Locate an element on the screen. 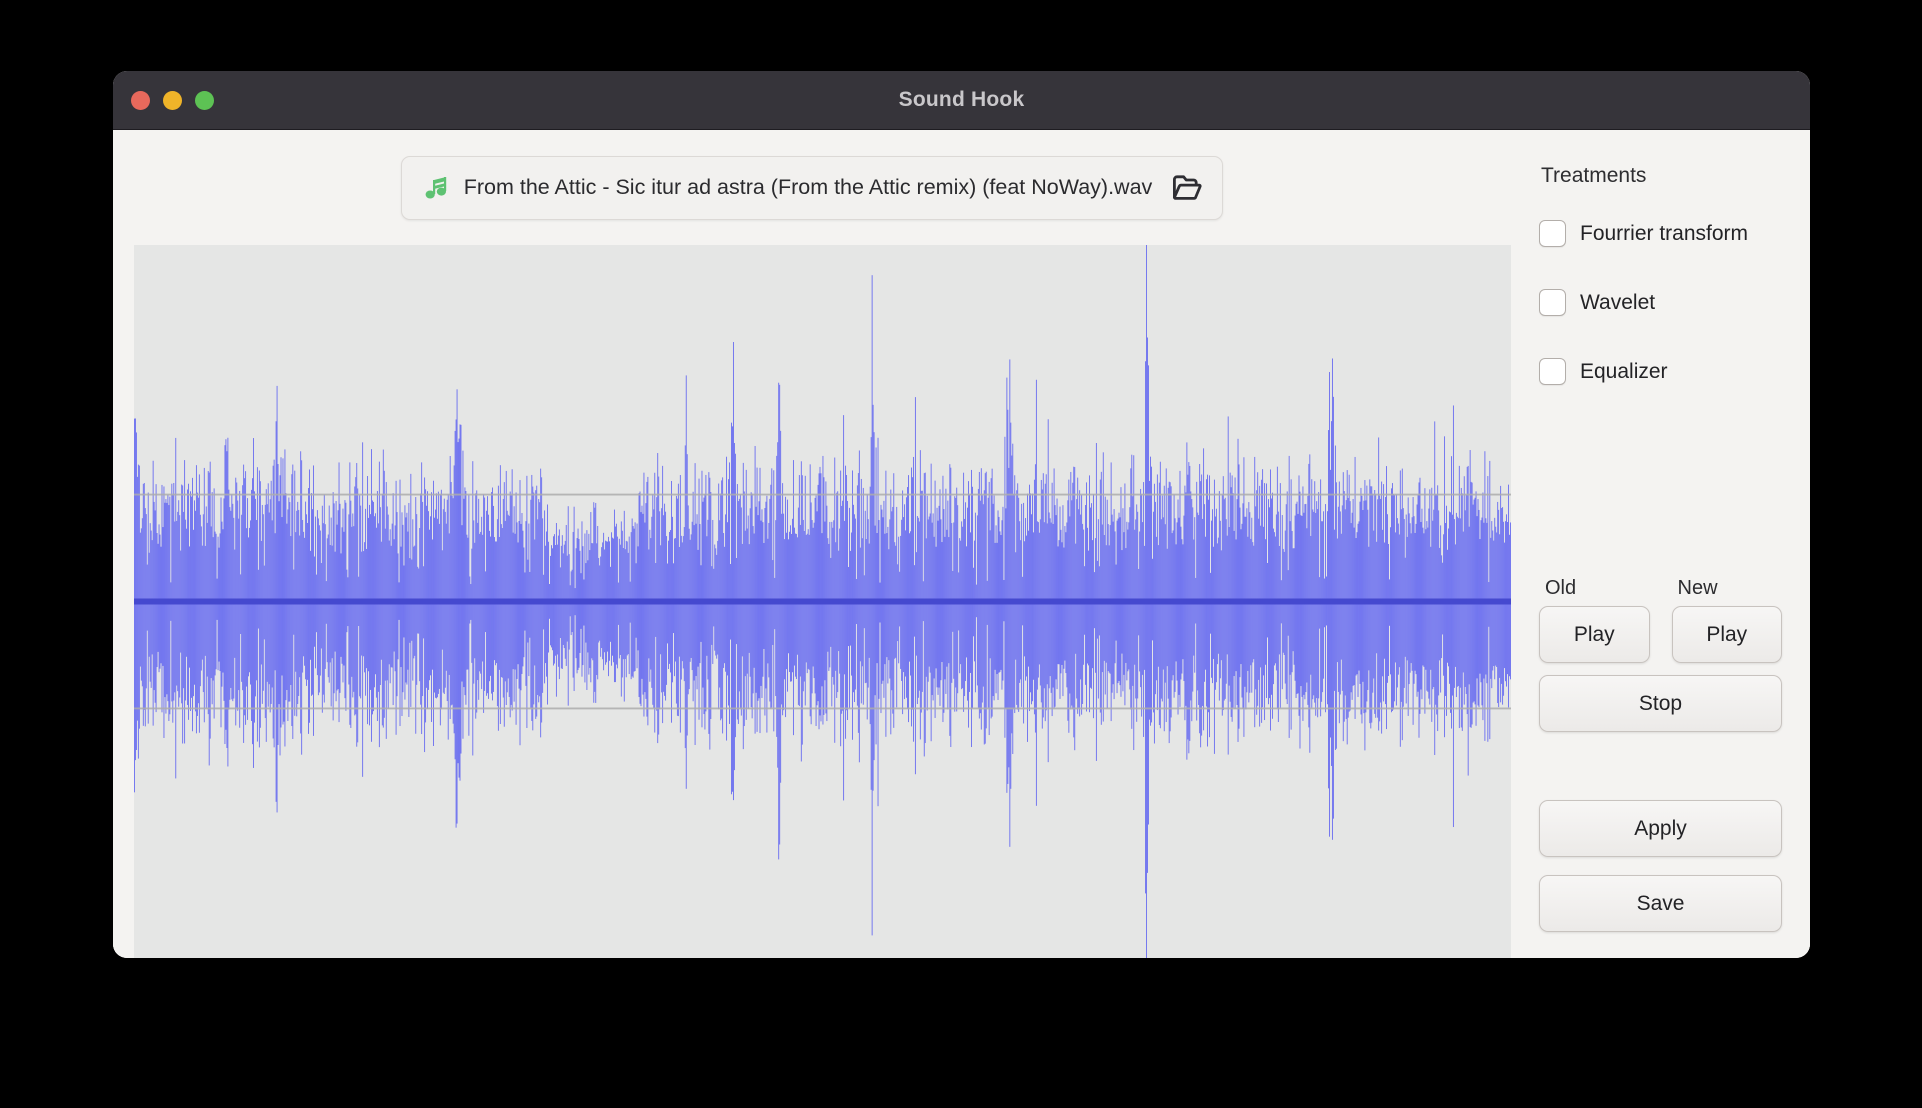 The height and width of the screenshot is (1108, 1922). open-folder-icon is located at coordinates (1187, 187).